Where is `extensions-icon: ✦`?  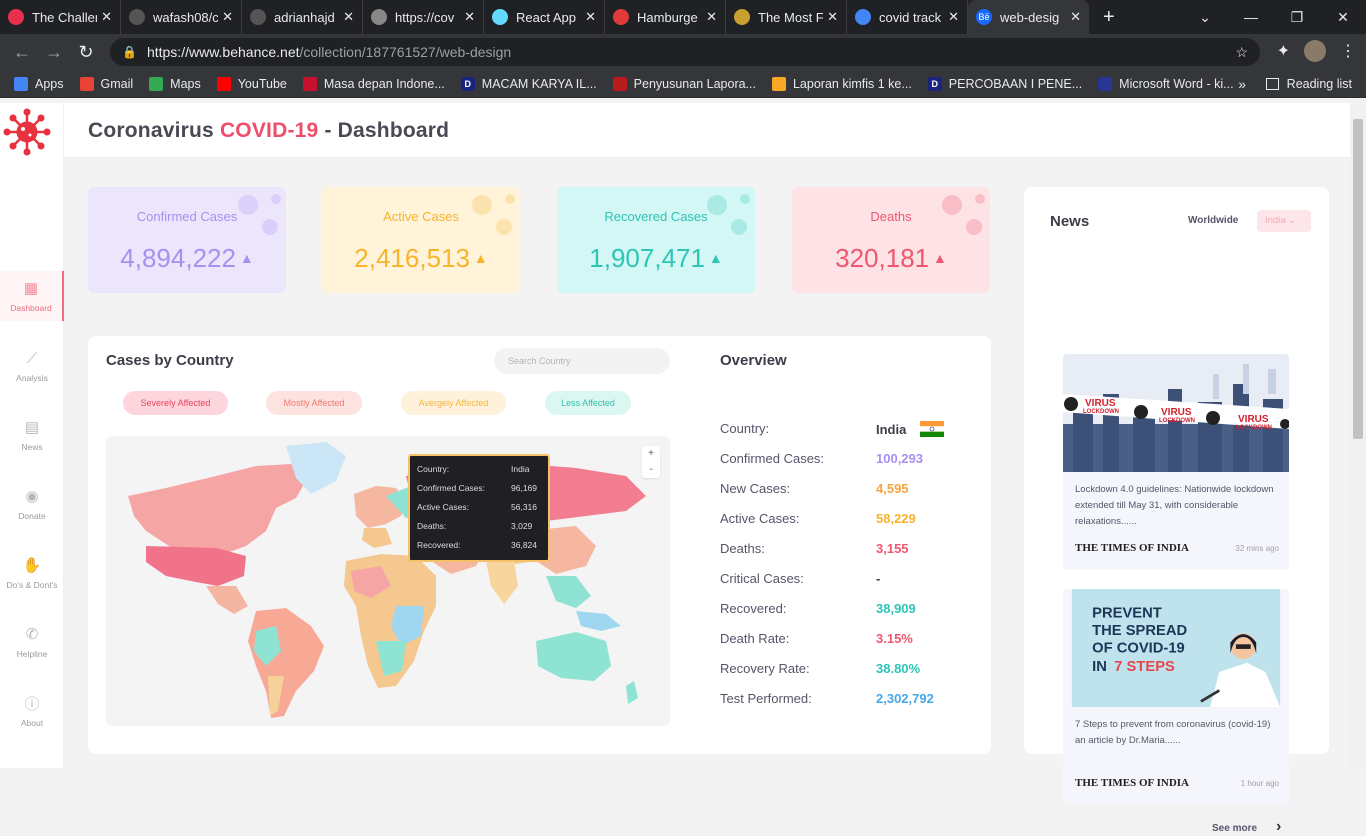
extensions-icon: ✦ is located at coordinates (1283, 51).